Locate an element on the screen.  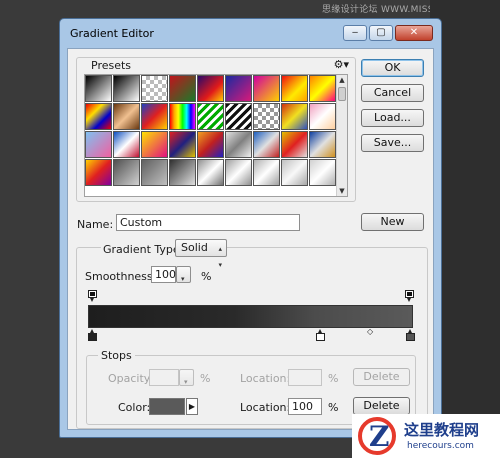
smoothness-unit: % is located at coordinates (206, 276).